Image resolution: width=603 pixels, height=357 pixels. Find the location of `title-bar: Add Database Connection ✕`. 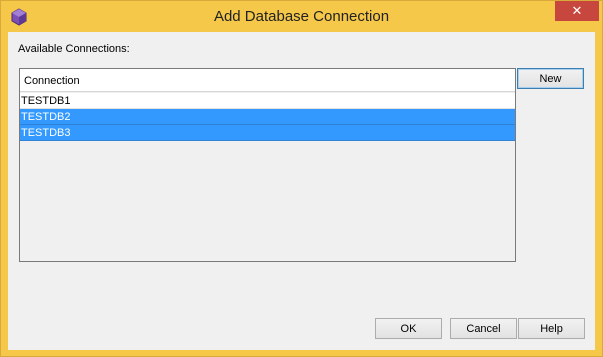

title-bar: Add Database Connection ✕ is located at coordinates (301, 16).